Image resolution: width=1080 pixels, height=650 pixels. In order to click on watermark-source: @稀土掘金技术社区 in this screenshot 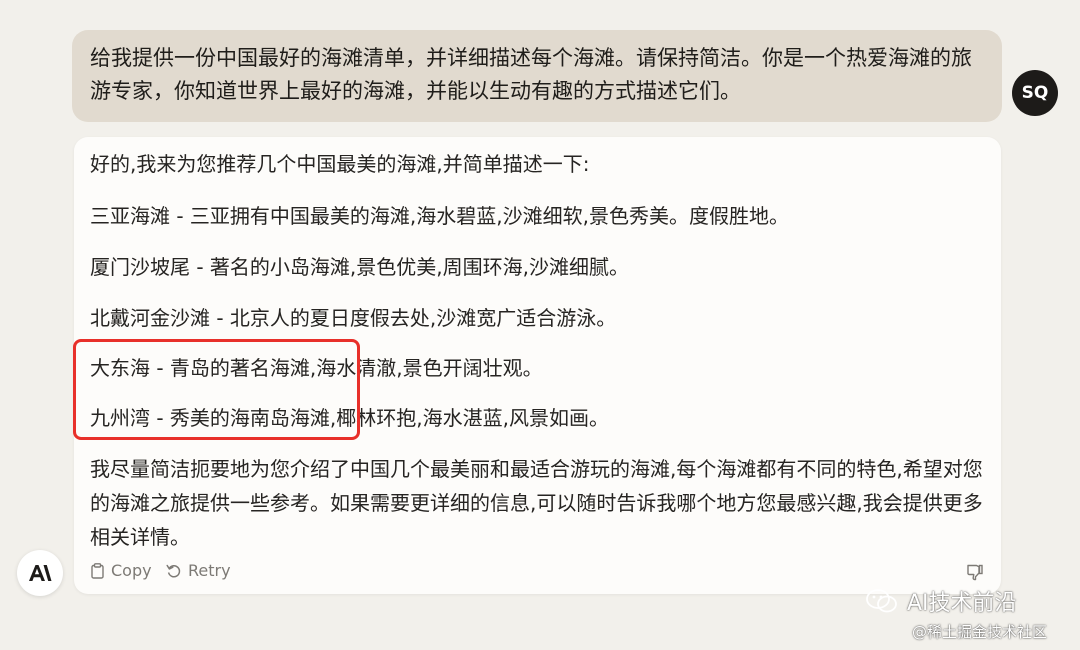, I will do `click(980, 632)`.